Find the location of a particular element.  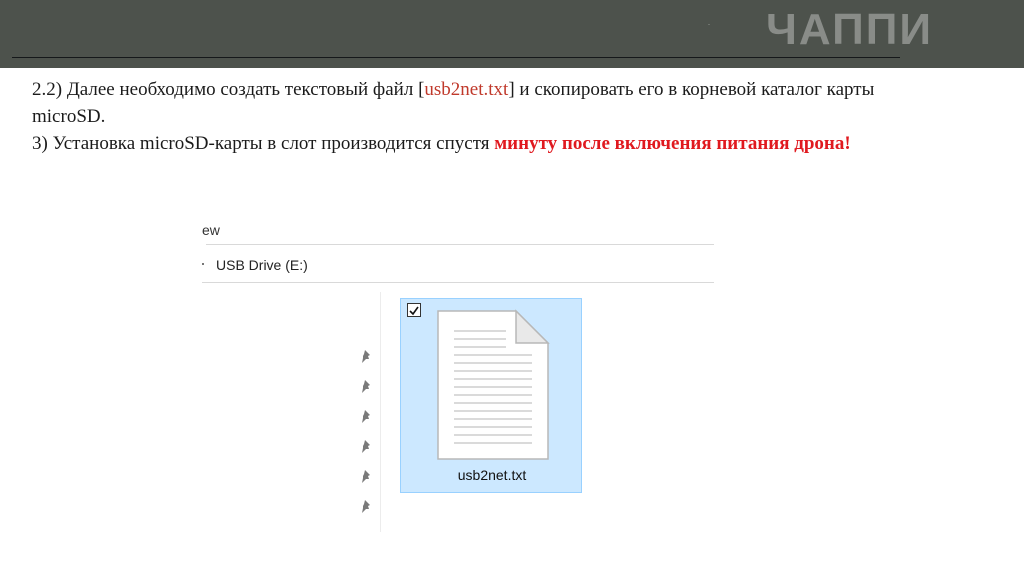

text-document-icon is located at coordinates (493, 384).